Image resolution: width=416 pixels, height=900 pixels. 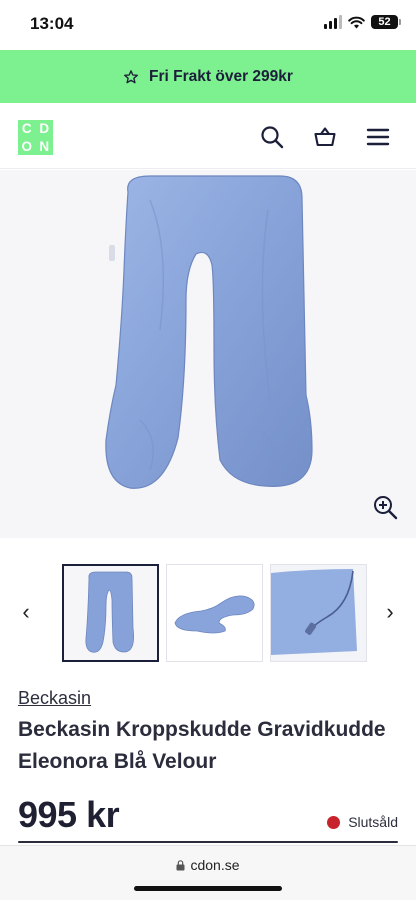 I want to click on logo-letter: O, so click(x=26, y=146).